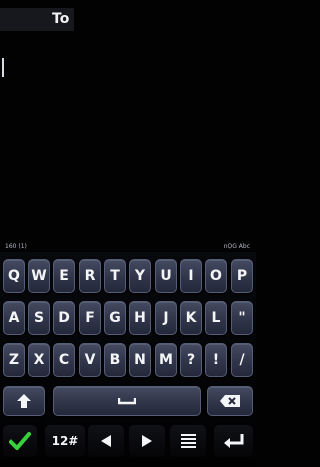  I want to click on right-arrow-icon, so click(147, 441).